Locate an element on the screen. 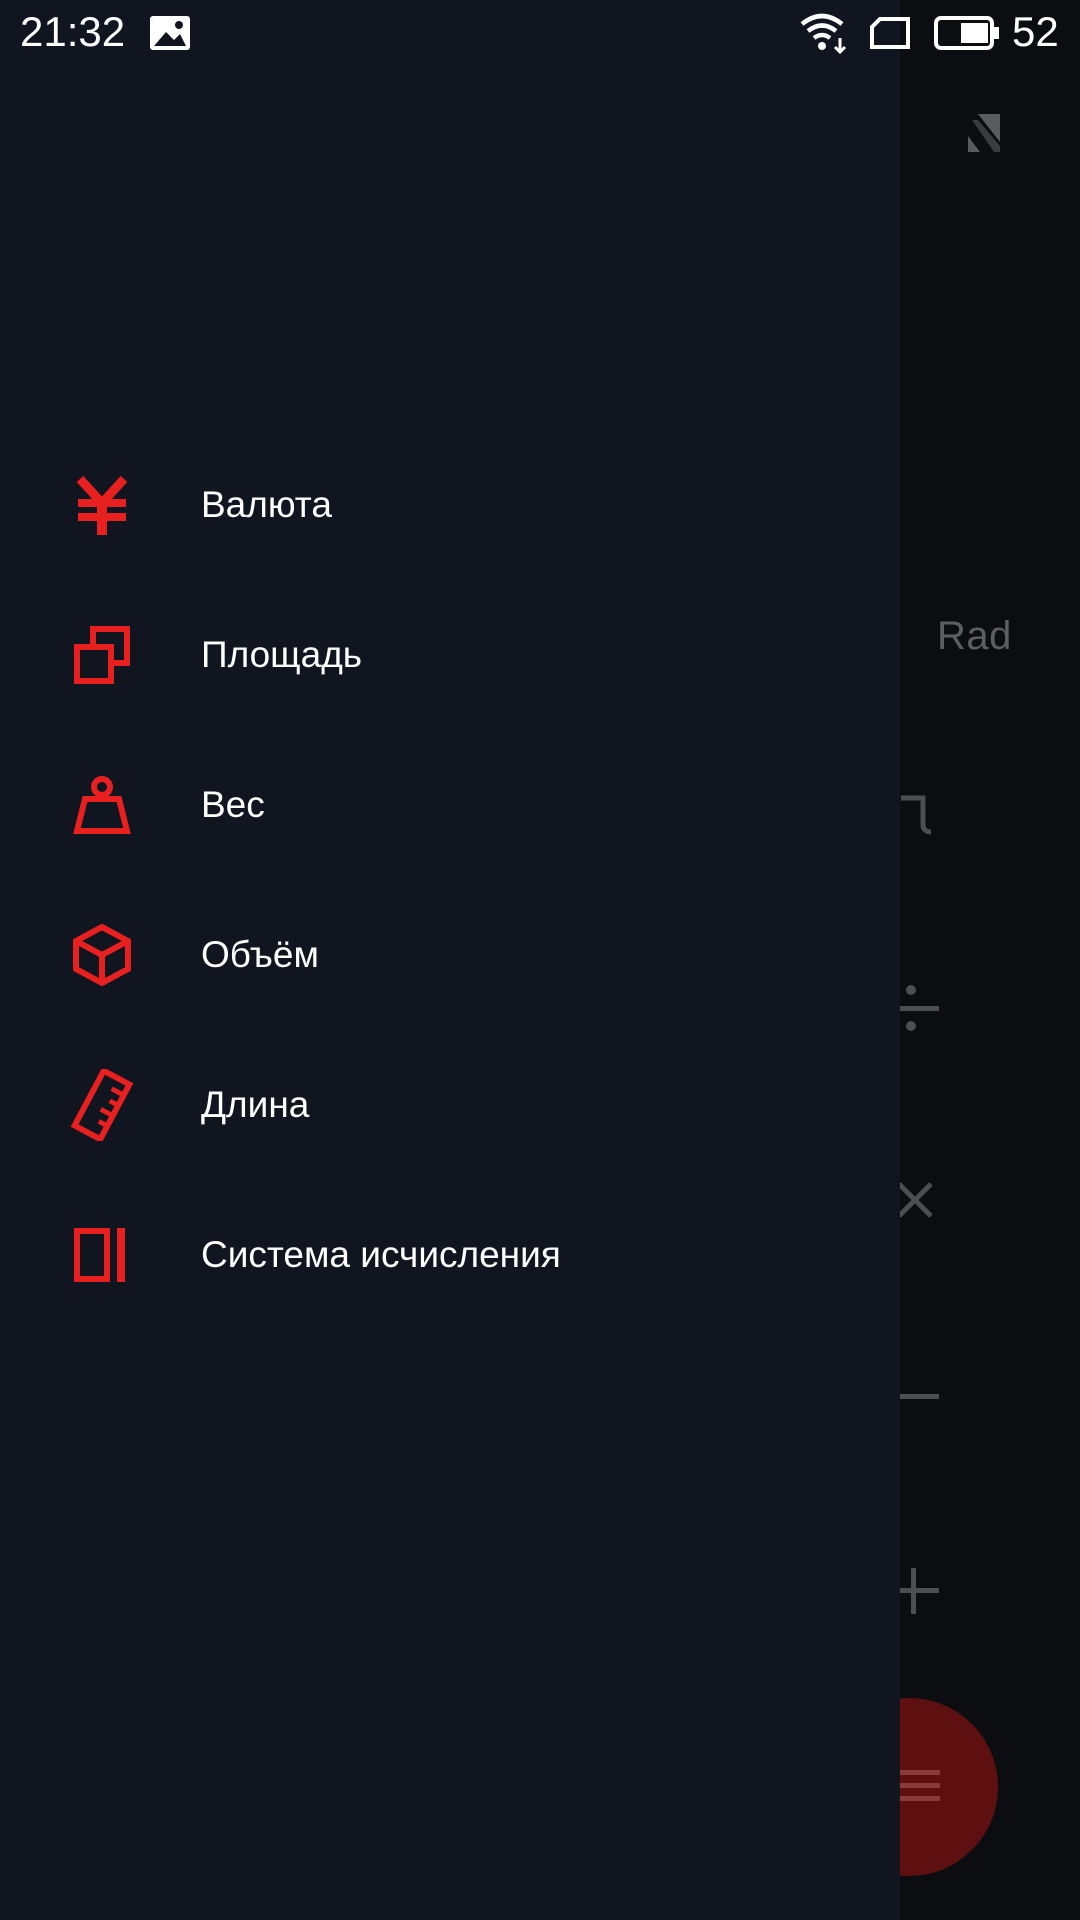 Image resolution: width=1080 pixels, height=1920 pixels. menu-item-label: Вес is located at coordinates (233, 804).